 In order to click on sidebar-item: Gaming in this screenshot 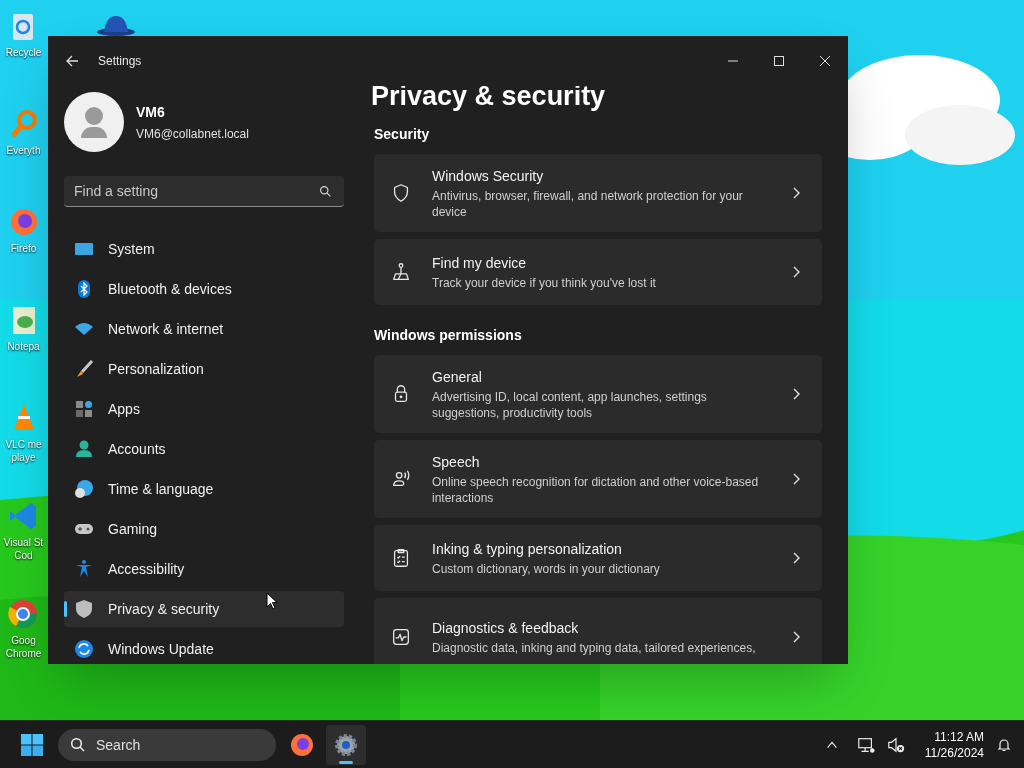, I will do `click(204, 529)`.